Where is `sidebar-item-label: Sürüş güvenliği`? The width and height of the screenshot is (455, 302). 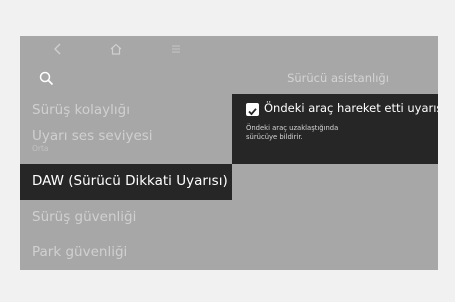
sidebar-item-label: Sürüş güvenliği is located at coordinates (84, 217).